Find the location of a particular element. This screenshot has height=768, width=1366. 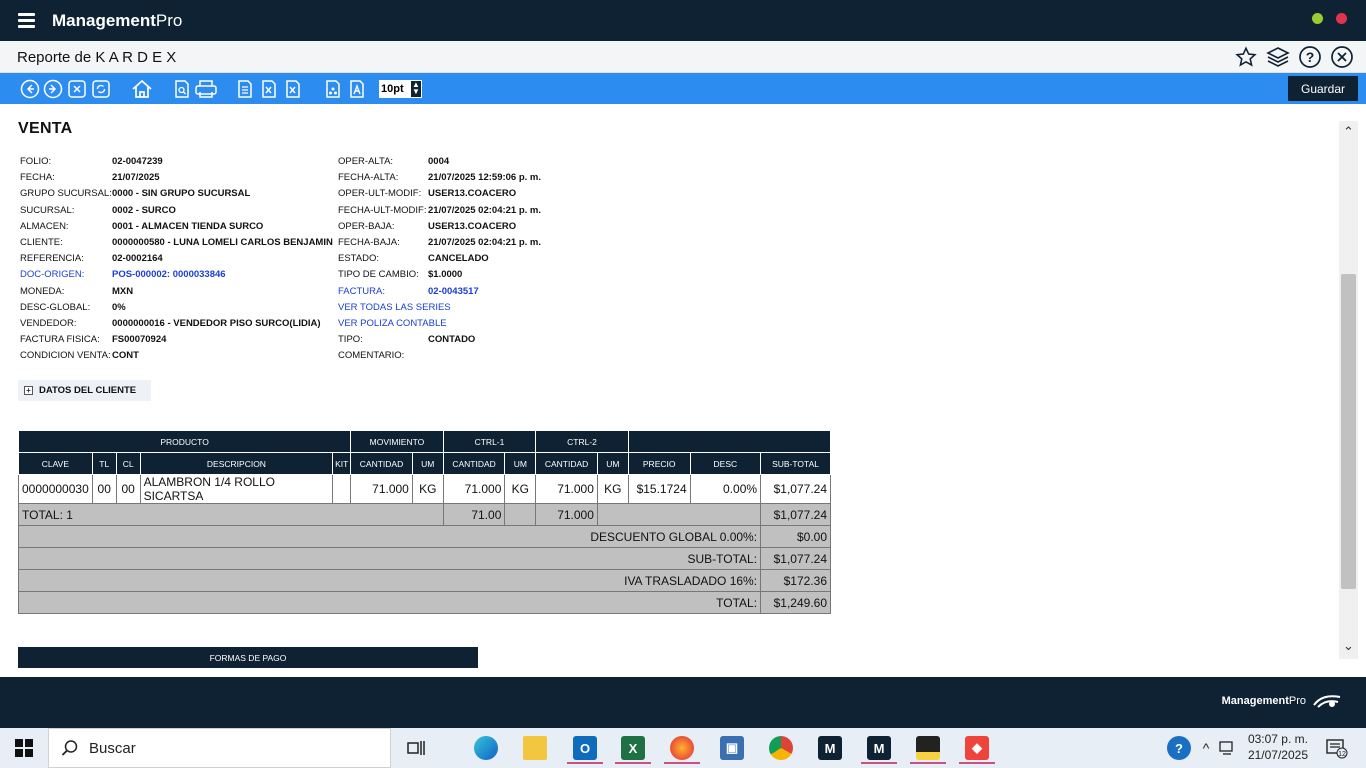

back-icon is located at coordinates (30, 89).